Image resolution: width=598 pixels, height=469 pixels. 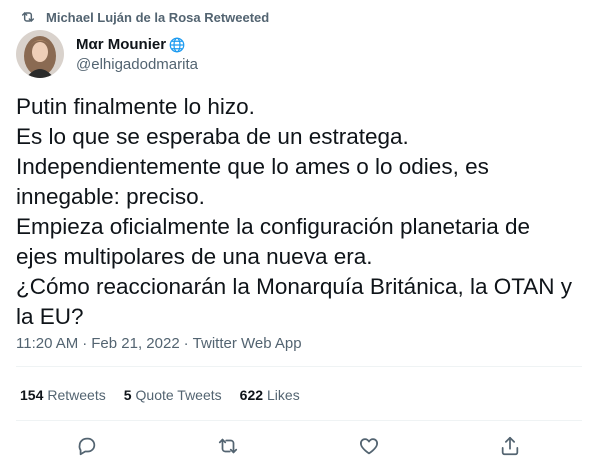 I want to click on likes-stat: 622 Likes, so click(x=270, y=395).